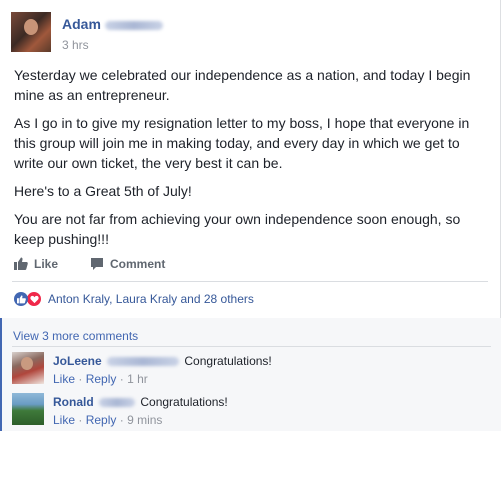 The width and height of the screenshot is (501, 480). I want to click on comment-label: Comment, so click(138, 264).